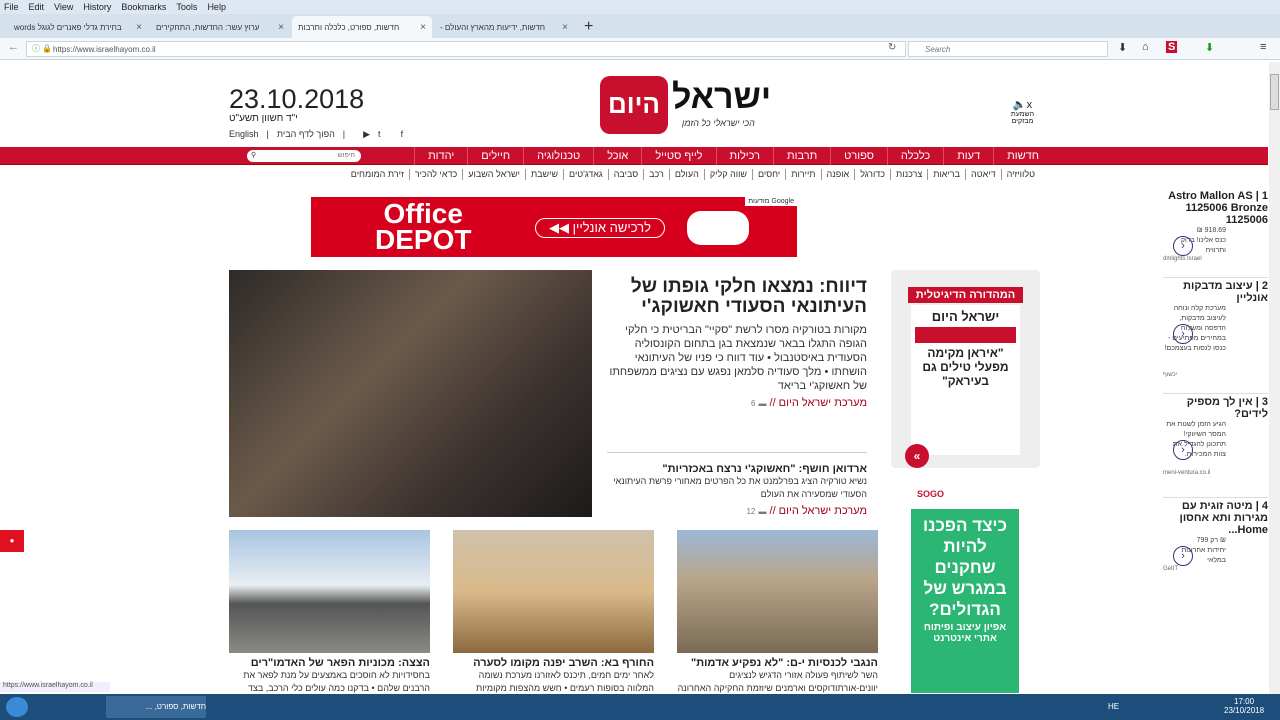 The image size is (1280, 720). Describe the element at coordinates (1145, 47) in the screenshot. I see `home-icon: ⌂` at that location.